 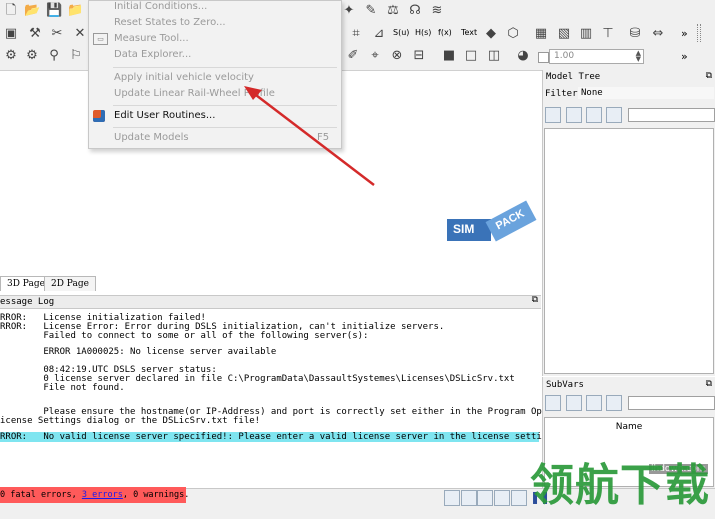 I want to click on snap-icon: ⌖, so click(x=375, y=56).